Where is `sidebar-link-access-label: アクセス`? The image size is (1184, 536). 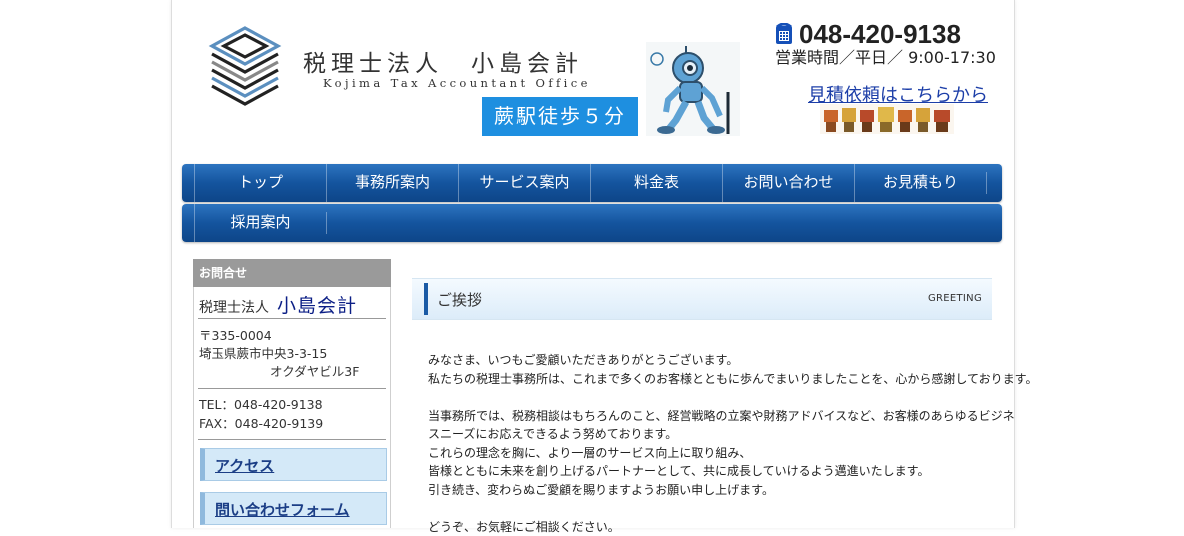 sidebar-link-access-label: アクセス is located at coordinates (244, 465).